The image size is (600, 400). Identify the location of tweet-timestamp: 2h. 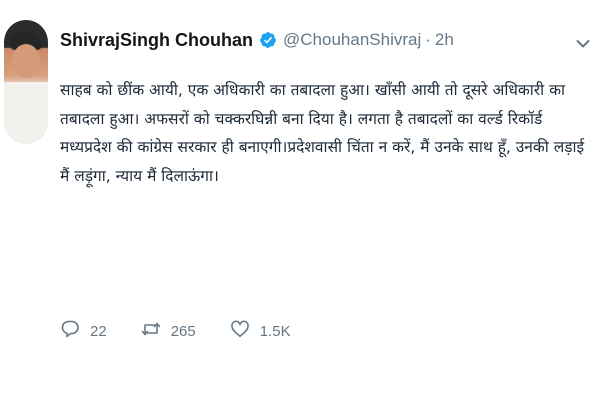
(444, 40).